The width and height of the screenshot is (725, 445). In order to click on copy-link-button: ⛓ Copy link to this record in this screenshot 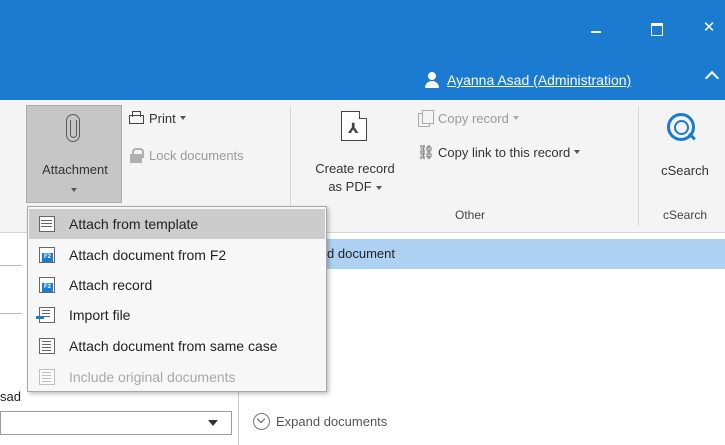, I will do `click(499, 152)`.